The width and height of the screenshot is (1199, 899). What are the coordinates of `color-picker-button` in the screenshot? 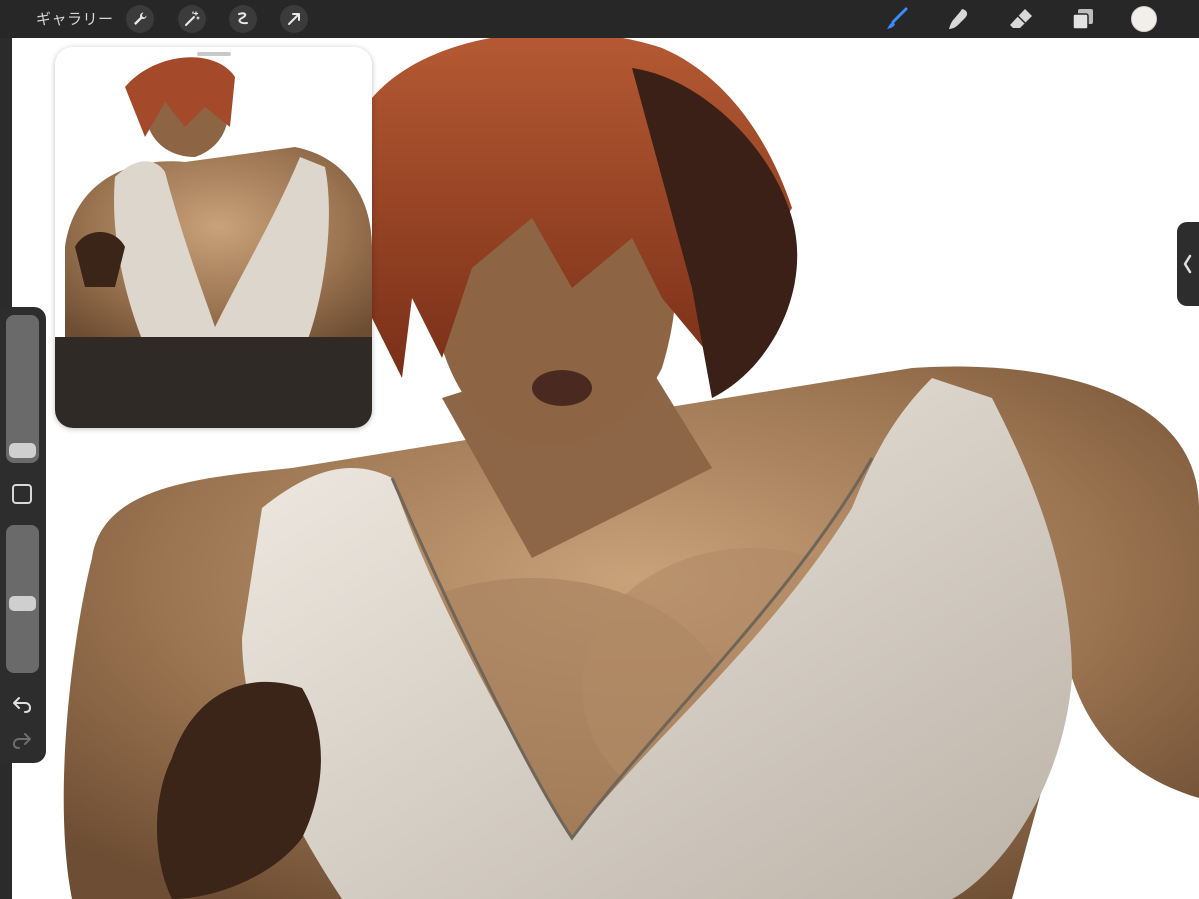 It's located at (1144, 19).